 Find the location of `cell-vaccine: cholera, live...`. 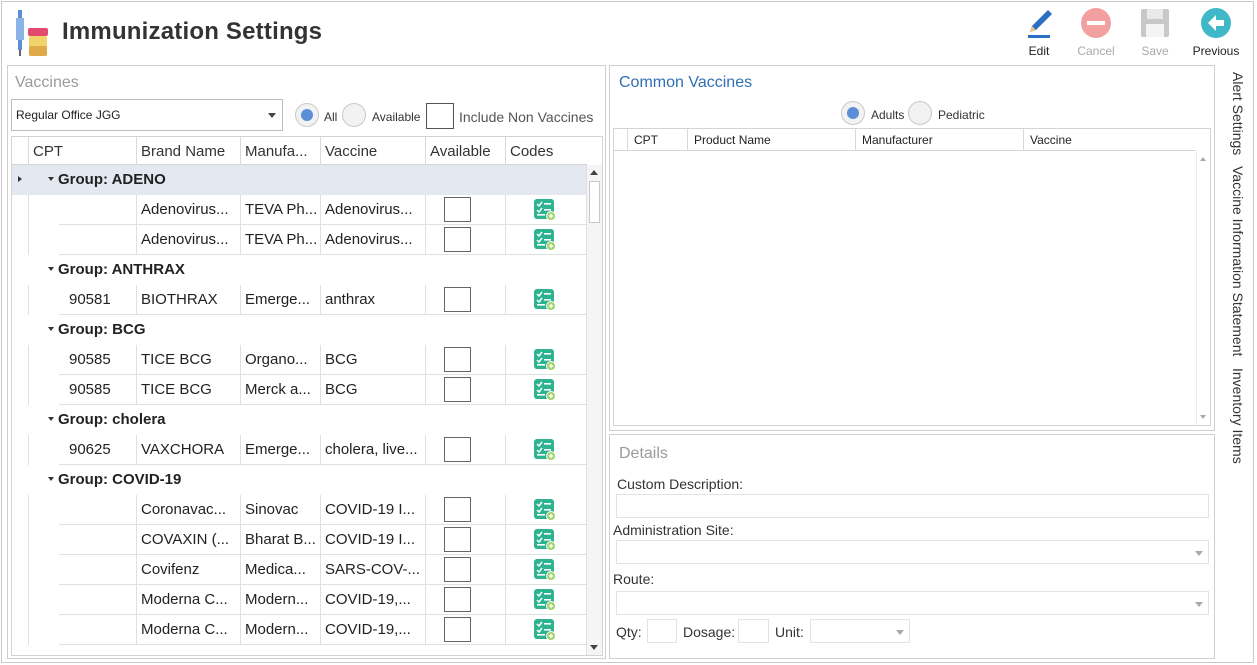

cell-vaccine: cholera, live... is located at coordinates (373, 450).